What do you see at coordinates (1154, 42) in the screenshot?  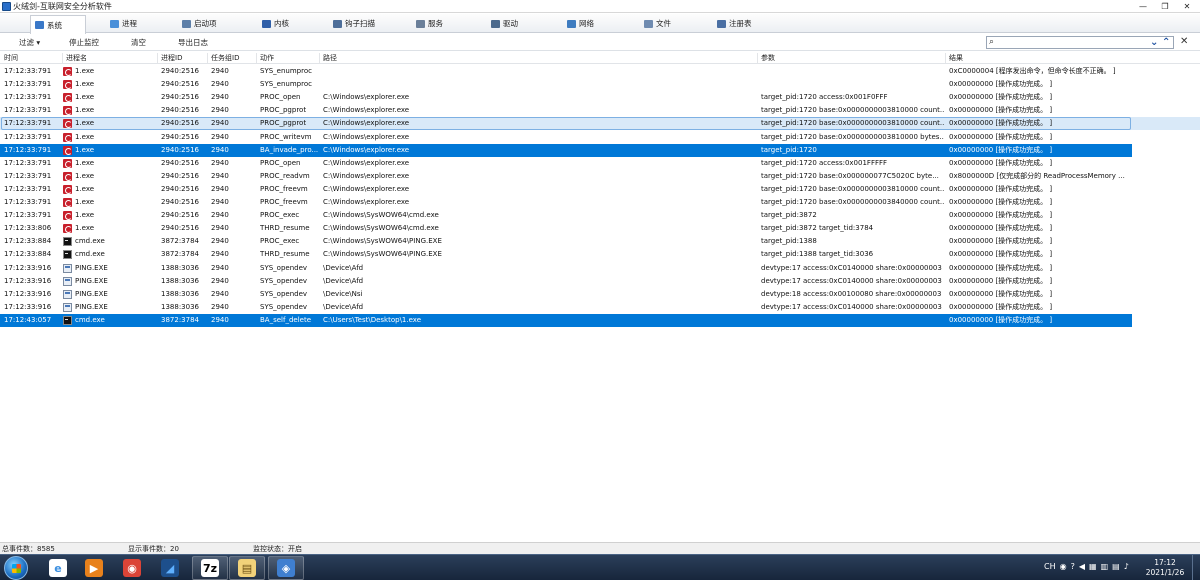 I see `search-down-icon: ⌄` at bounding box center [1154, 42].